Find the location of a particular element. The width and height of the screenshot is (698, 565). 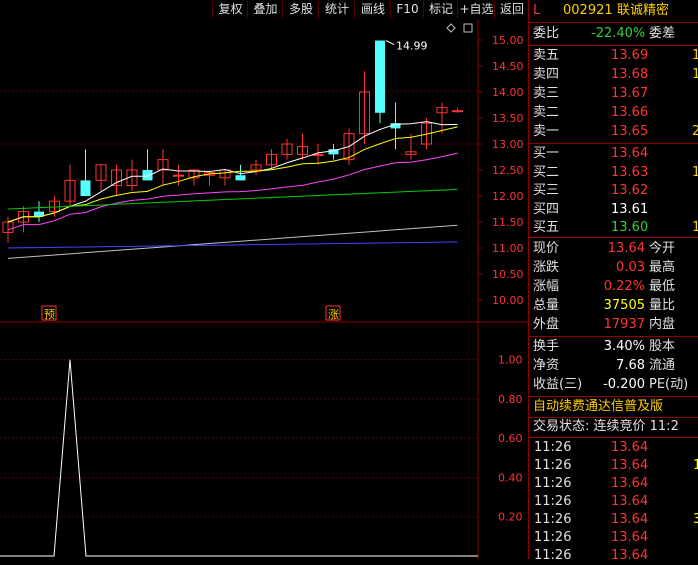

marker-yu: 预 is located at coordinates (49, 314).